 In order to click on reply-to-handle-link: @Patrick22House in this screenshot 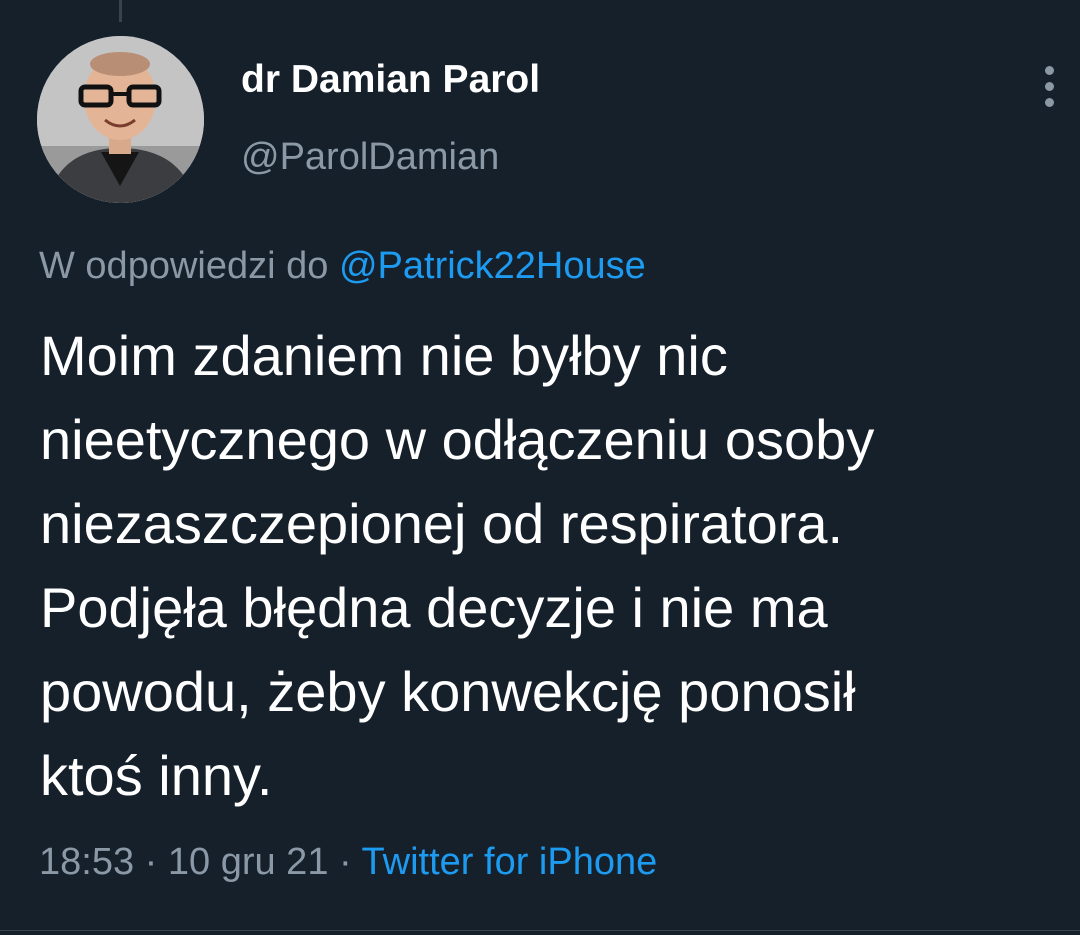, I will do `click(492, 266)`.